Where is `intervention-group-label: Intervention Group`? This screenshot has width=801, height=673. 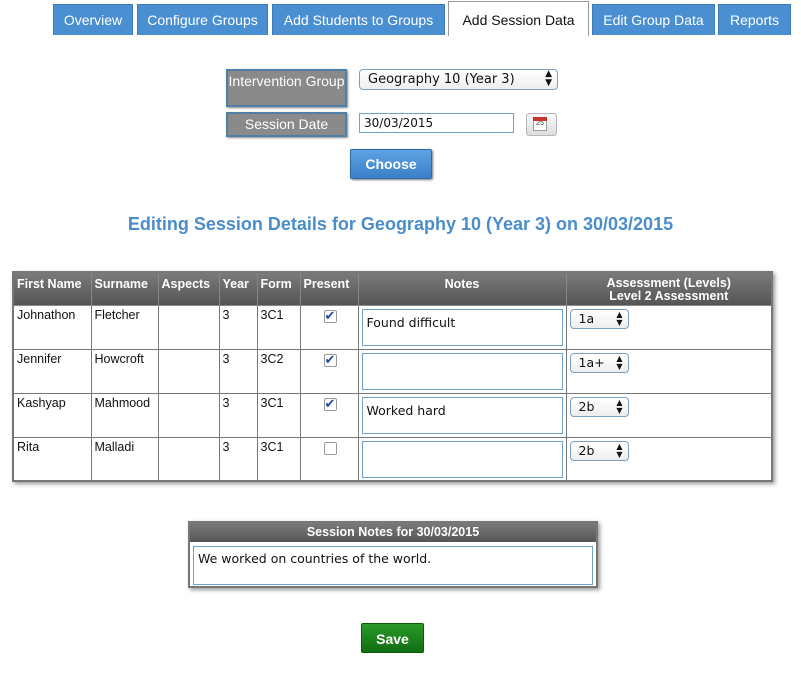
intervention-group-label: Intervention Group is located at coordinates (286, 88).